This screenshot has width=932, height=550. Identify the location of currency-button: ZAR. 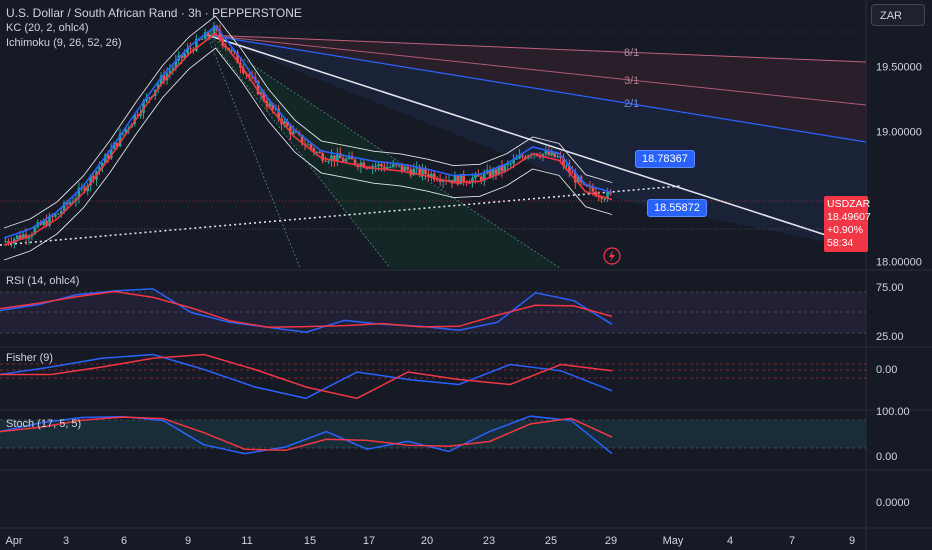
(898, 15).